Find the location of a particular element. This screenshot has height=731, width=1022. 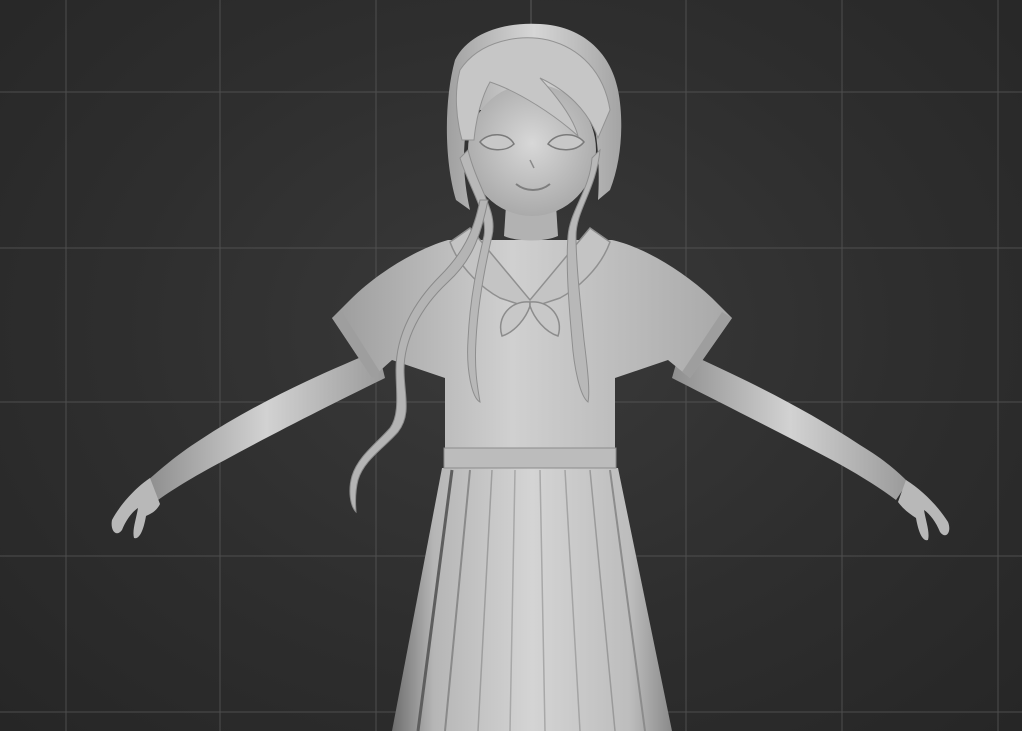

right-arm-mesh is located at coordinates (811, 445).